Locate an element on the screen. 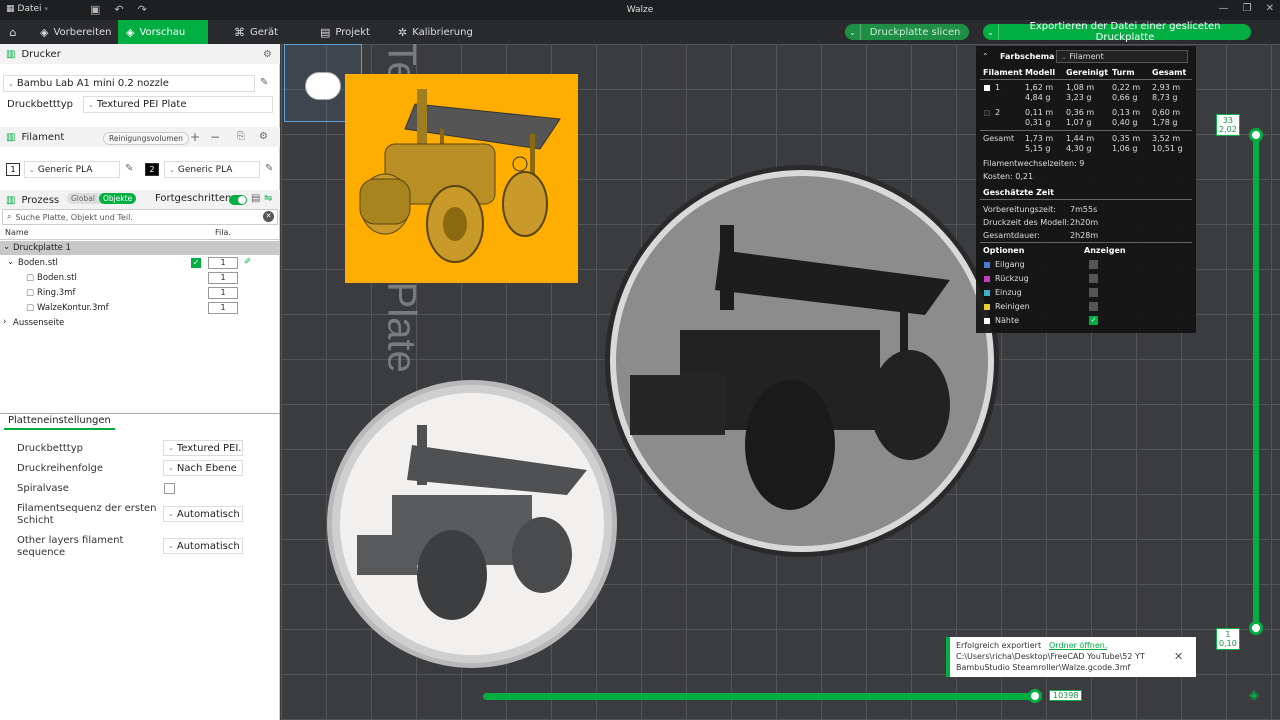 The width and height of the screenshot is (1280, 720). add-icon: + is located at coordinates (195, 137).